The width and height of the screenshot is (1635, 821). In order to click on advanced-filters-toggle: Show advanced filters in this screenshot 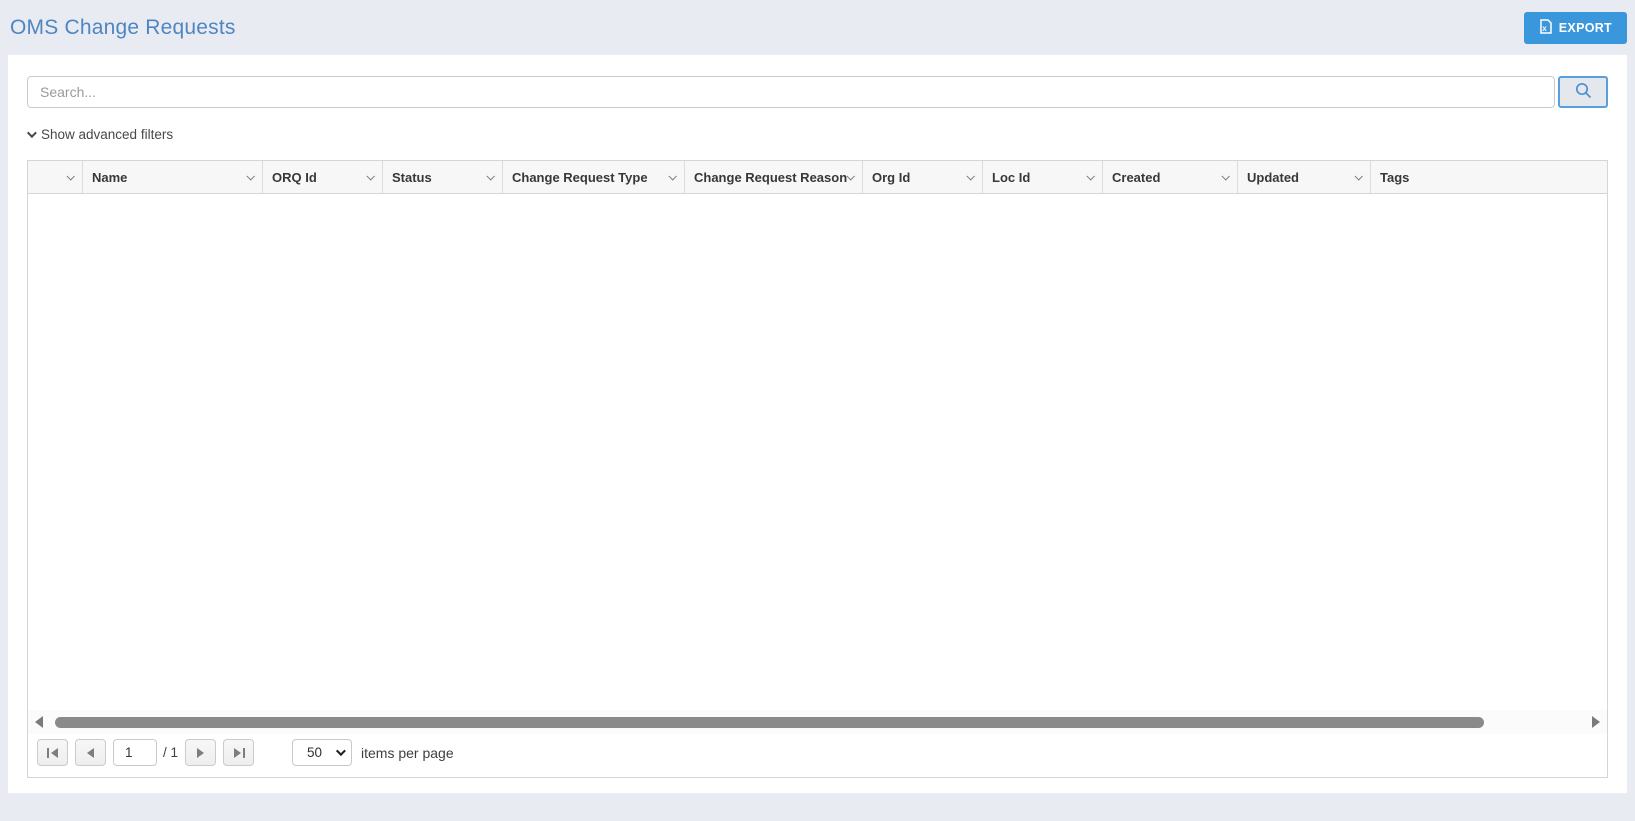, I will do `click(100, 134)`.